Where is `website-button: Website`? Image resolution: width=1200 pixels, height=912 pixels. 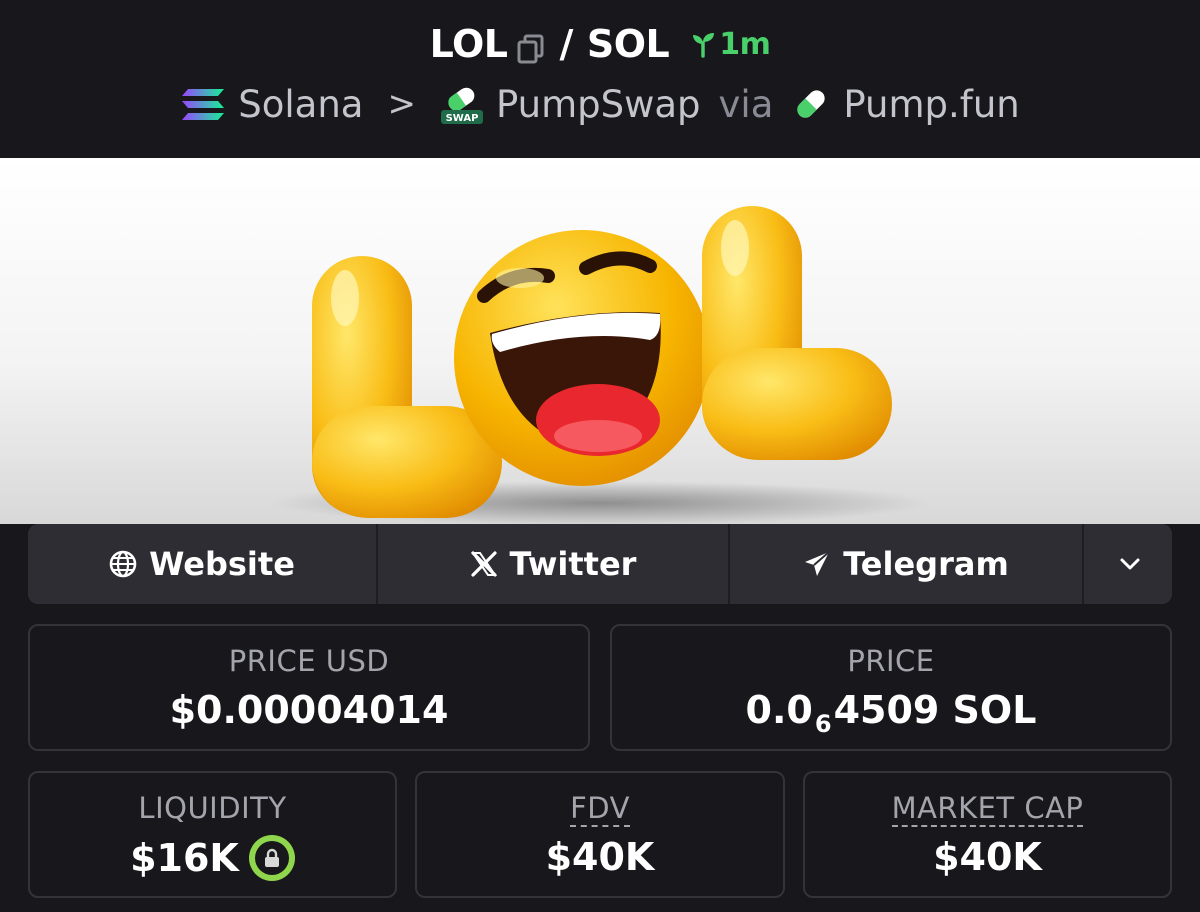
website-button: Website is located at coordinates (203, 564).